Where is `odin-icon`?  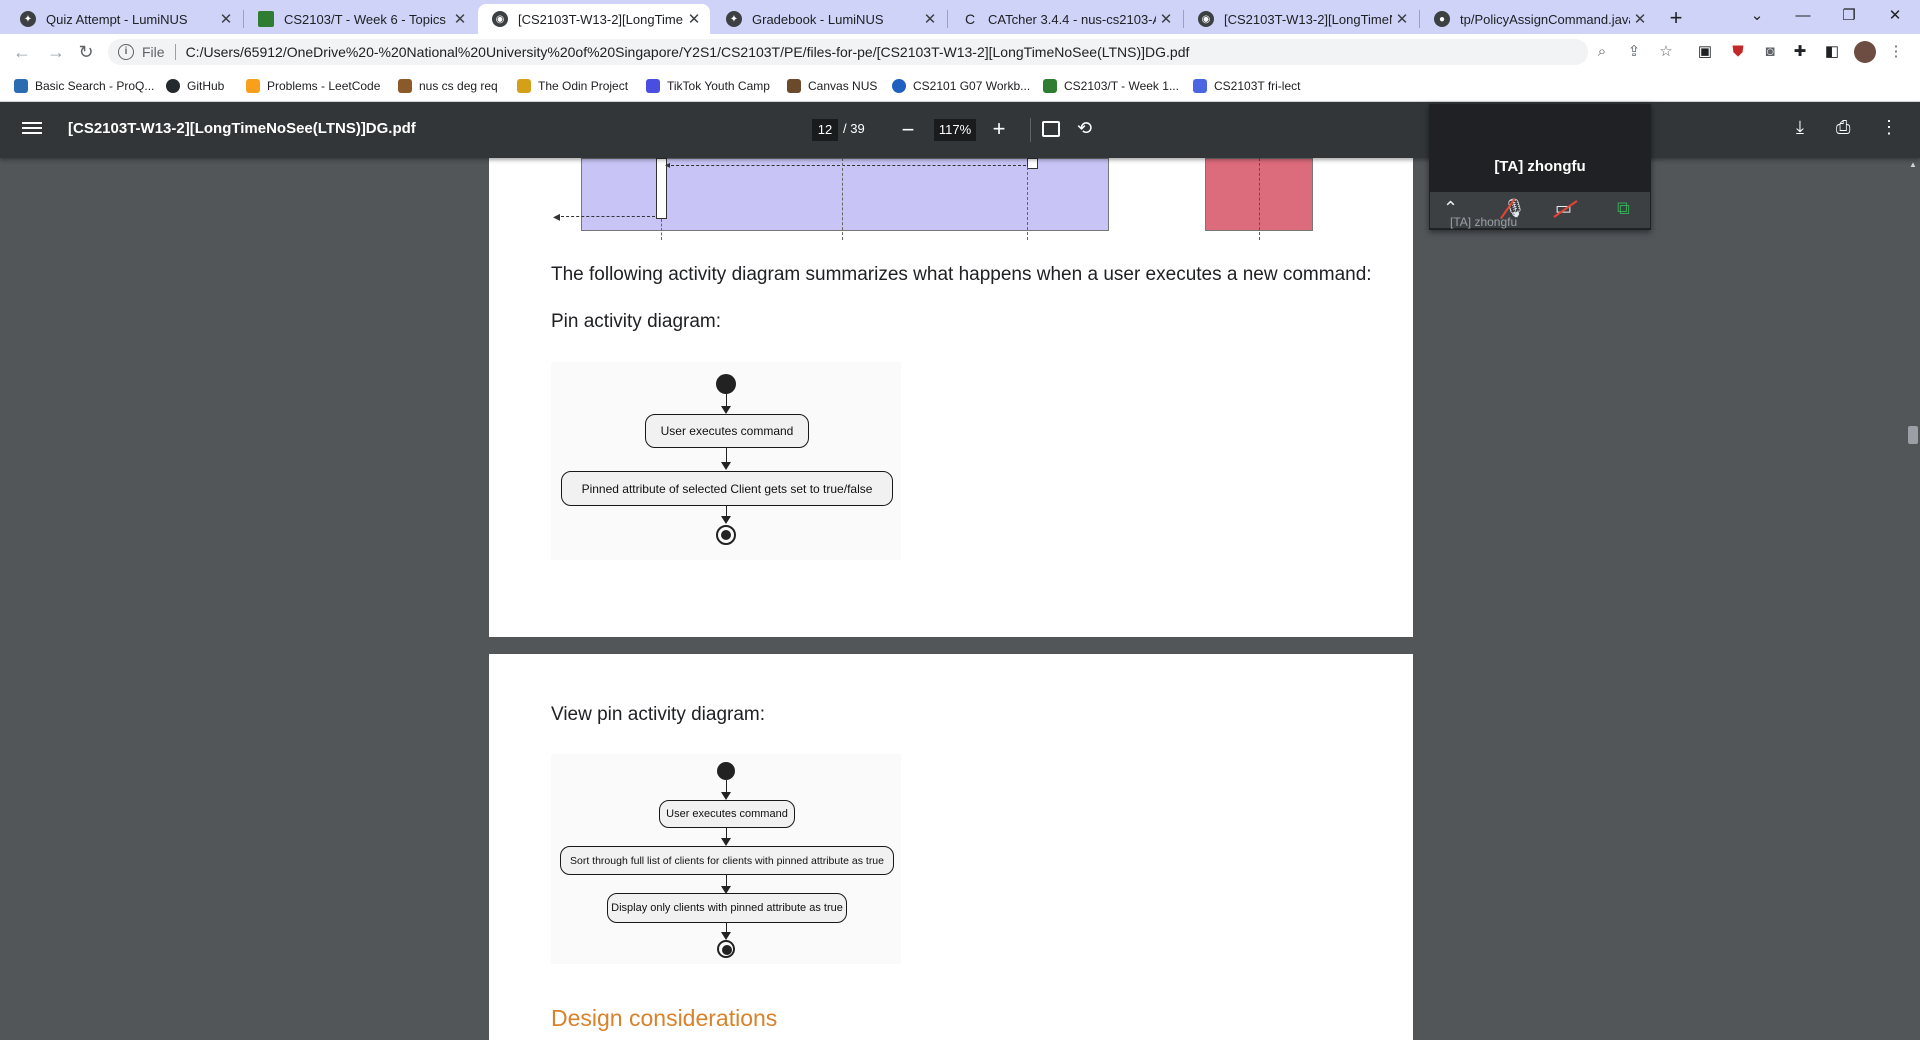
odin-icon is located at coordinates (524, 86).